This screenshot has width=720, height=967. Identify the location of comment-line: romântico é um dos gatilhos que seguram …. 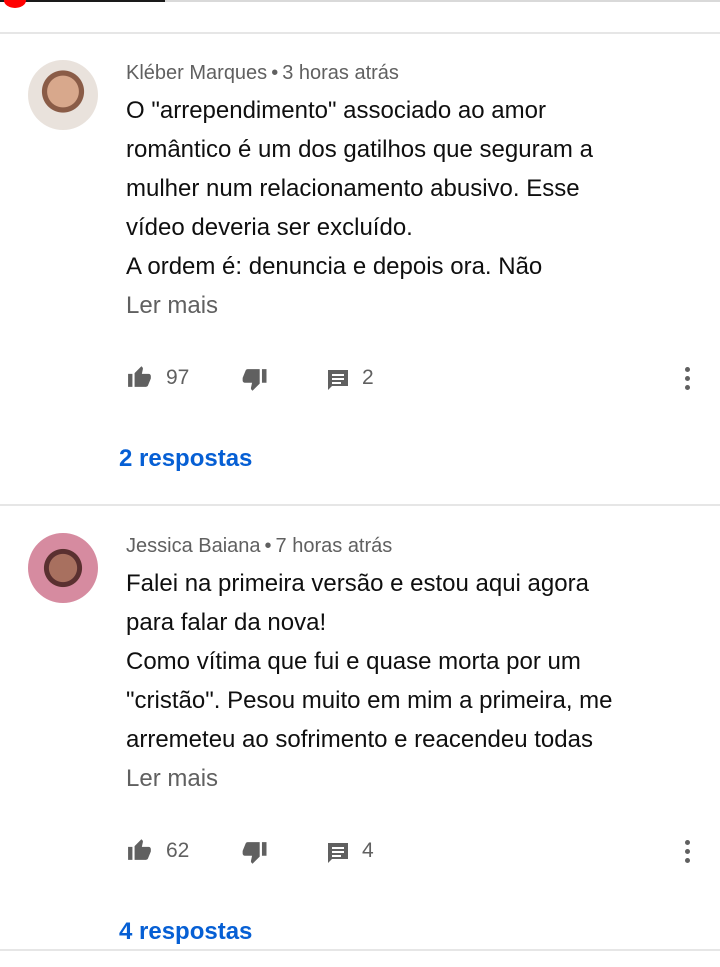
(359, 149).